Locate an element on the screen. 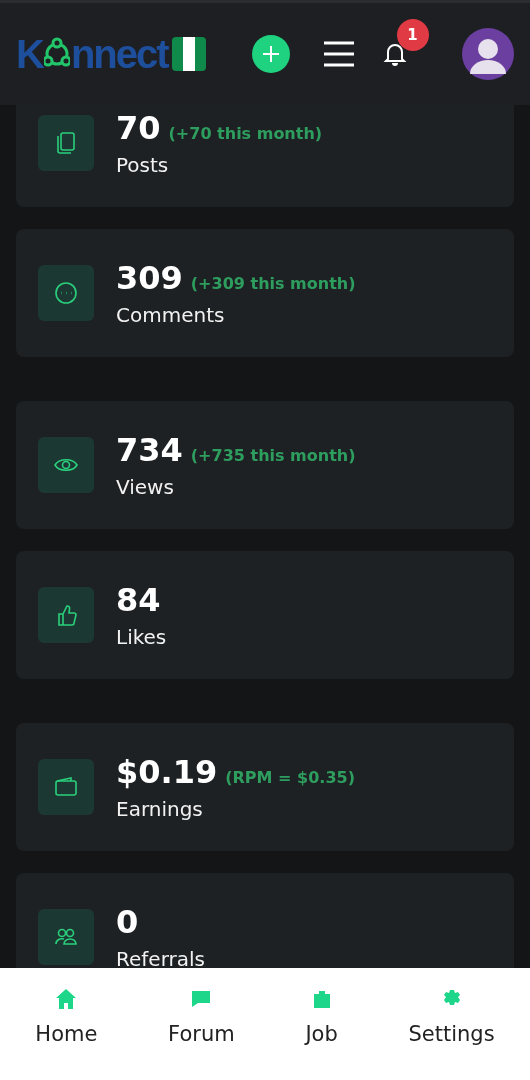  nav-tab: Job is located at coordinates (321, 1017).